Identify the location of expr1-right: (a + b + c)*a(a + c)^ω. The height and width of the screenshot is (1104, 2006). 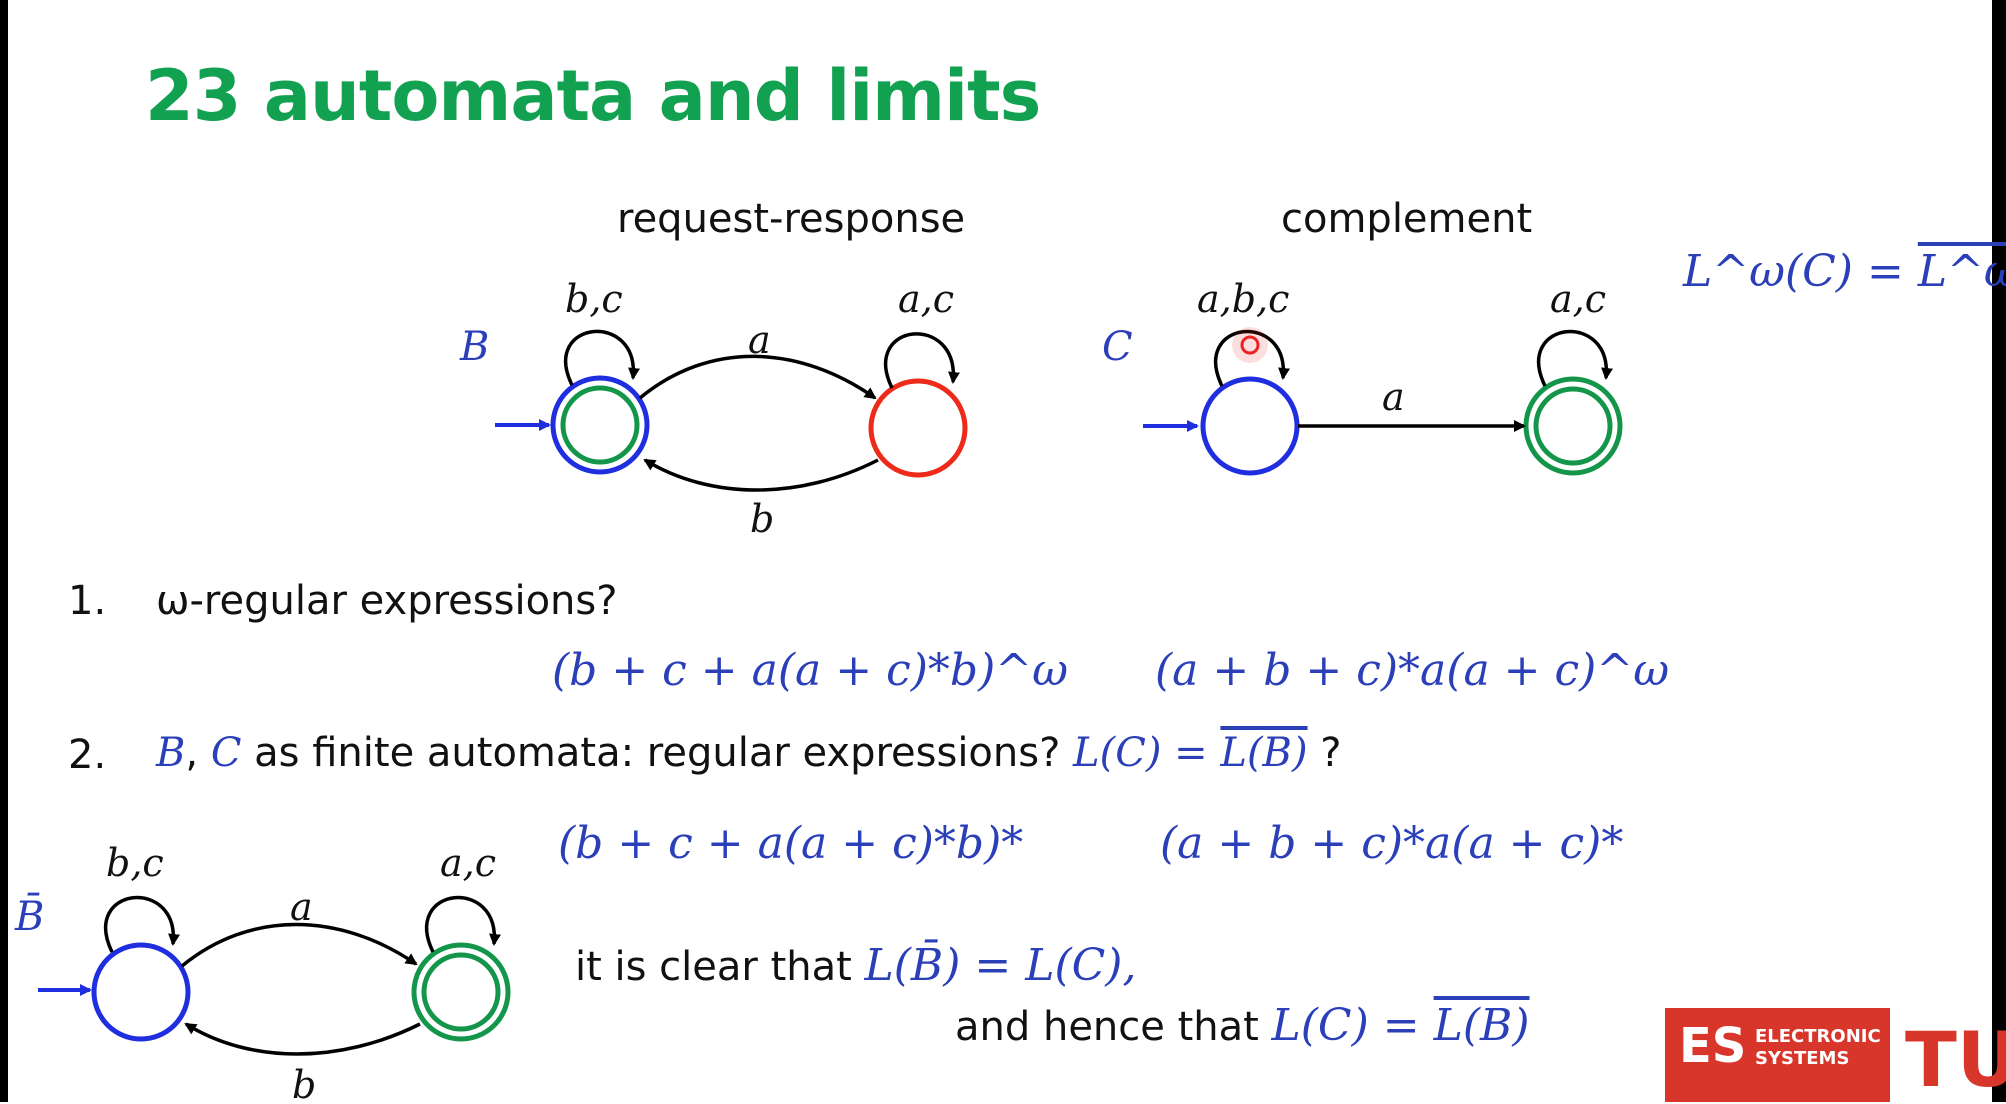
(1412, 670).